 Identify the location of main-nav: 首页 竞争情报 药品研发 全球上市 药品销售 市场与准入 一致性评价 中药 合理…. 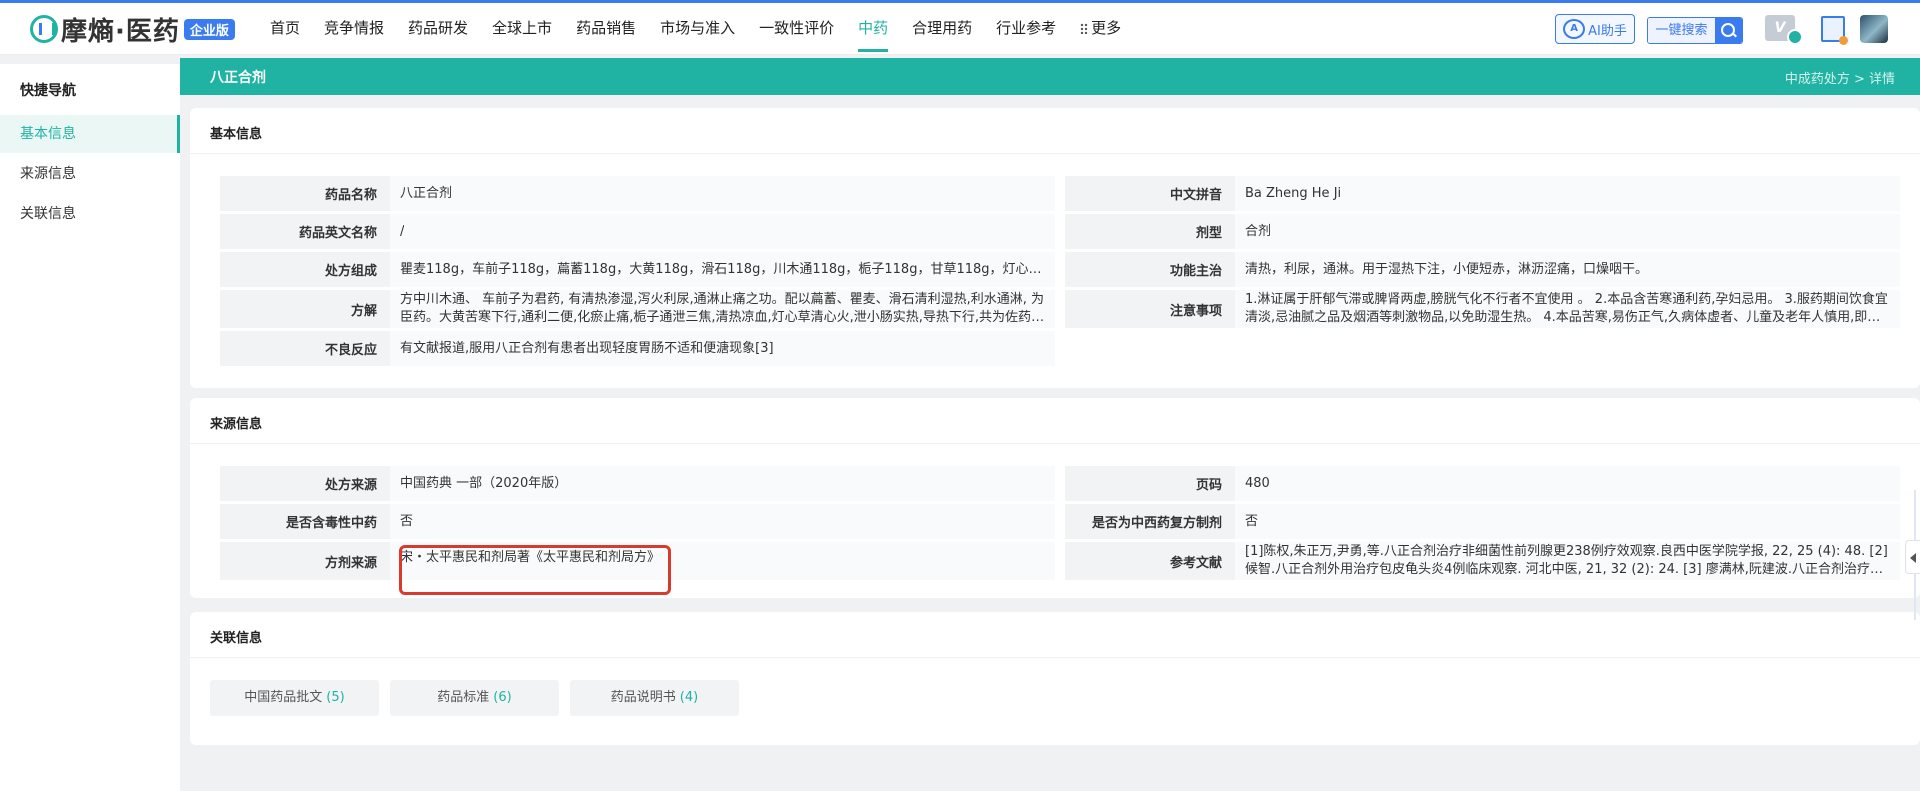
(695, 29).